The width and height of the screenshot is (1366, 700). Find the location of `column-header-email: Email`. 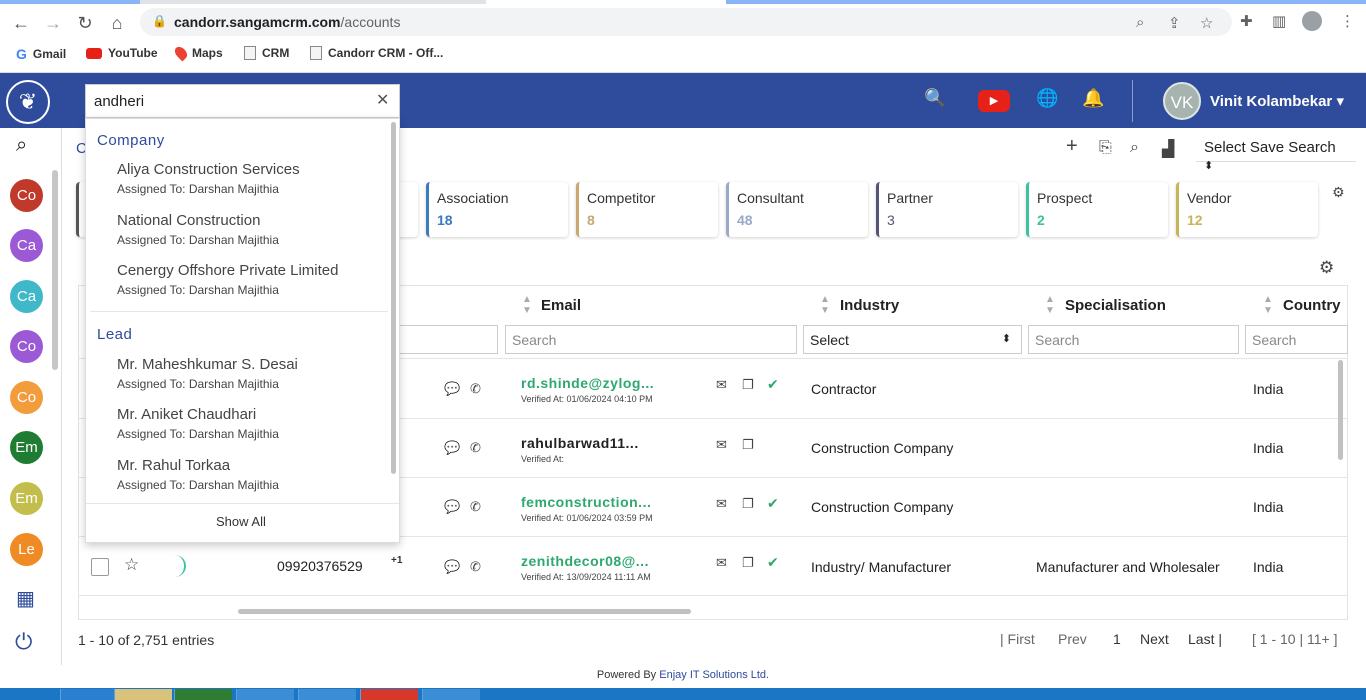

column-header-email: Email is located at coordinates (561, 305).